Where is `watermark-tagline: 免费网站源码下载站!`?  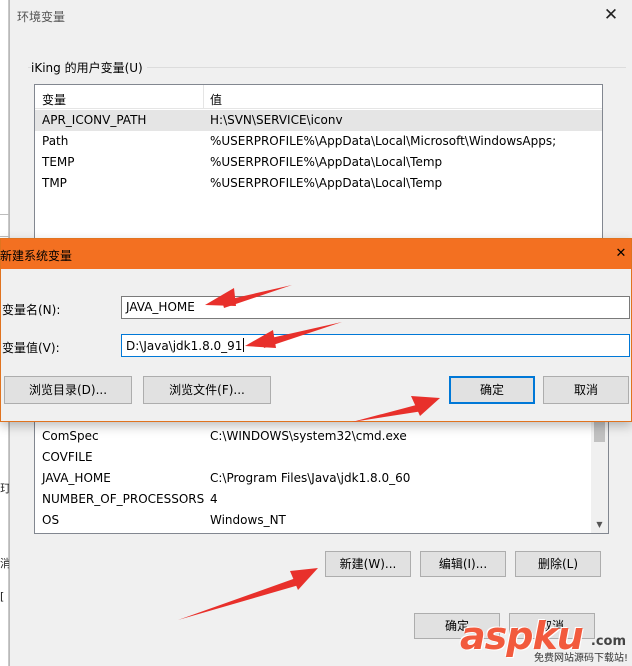
watermark-tagline: 免费网站源码下载站! is located at coordinates (580, 658).